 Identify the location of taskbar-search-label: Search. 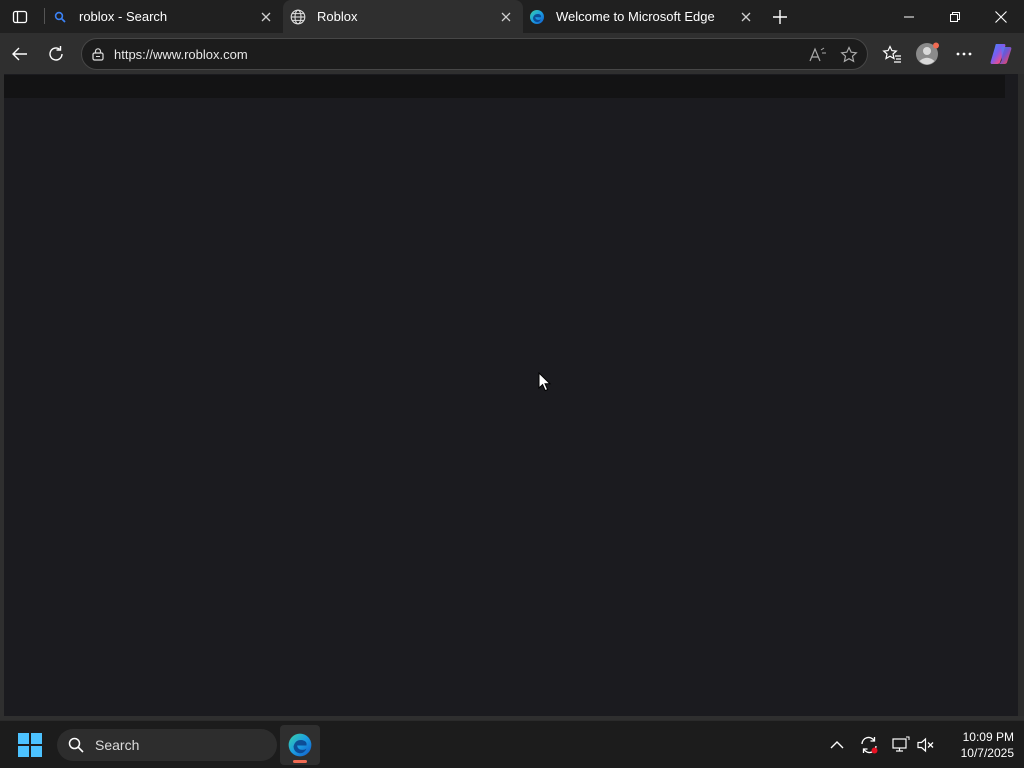
(117, 745).